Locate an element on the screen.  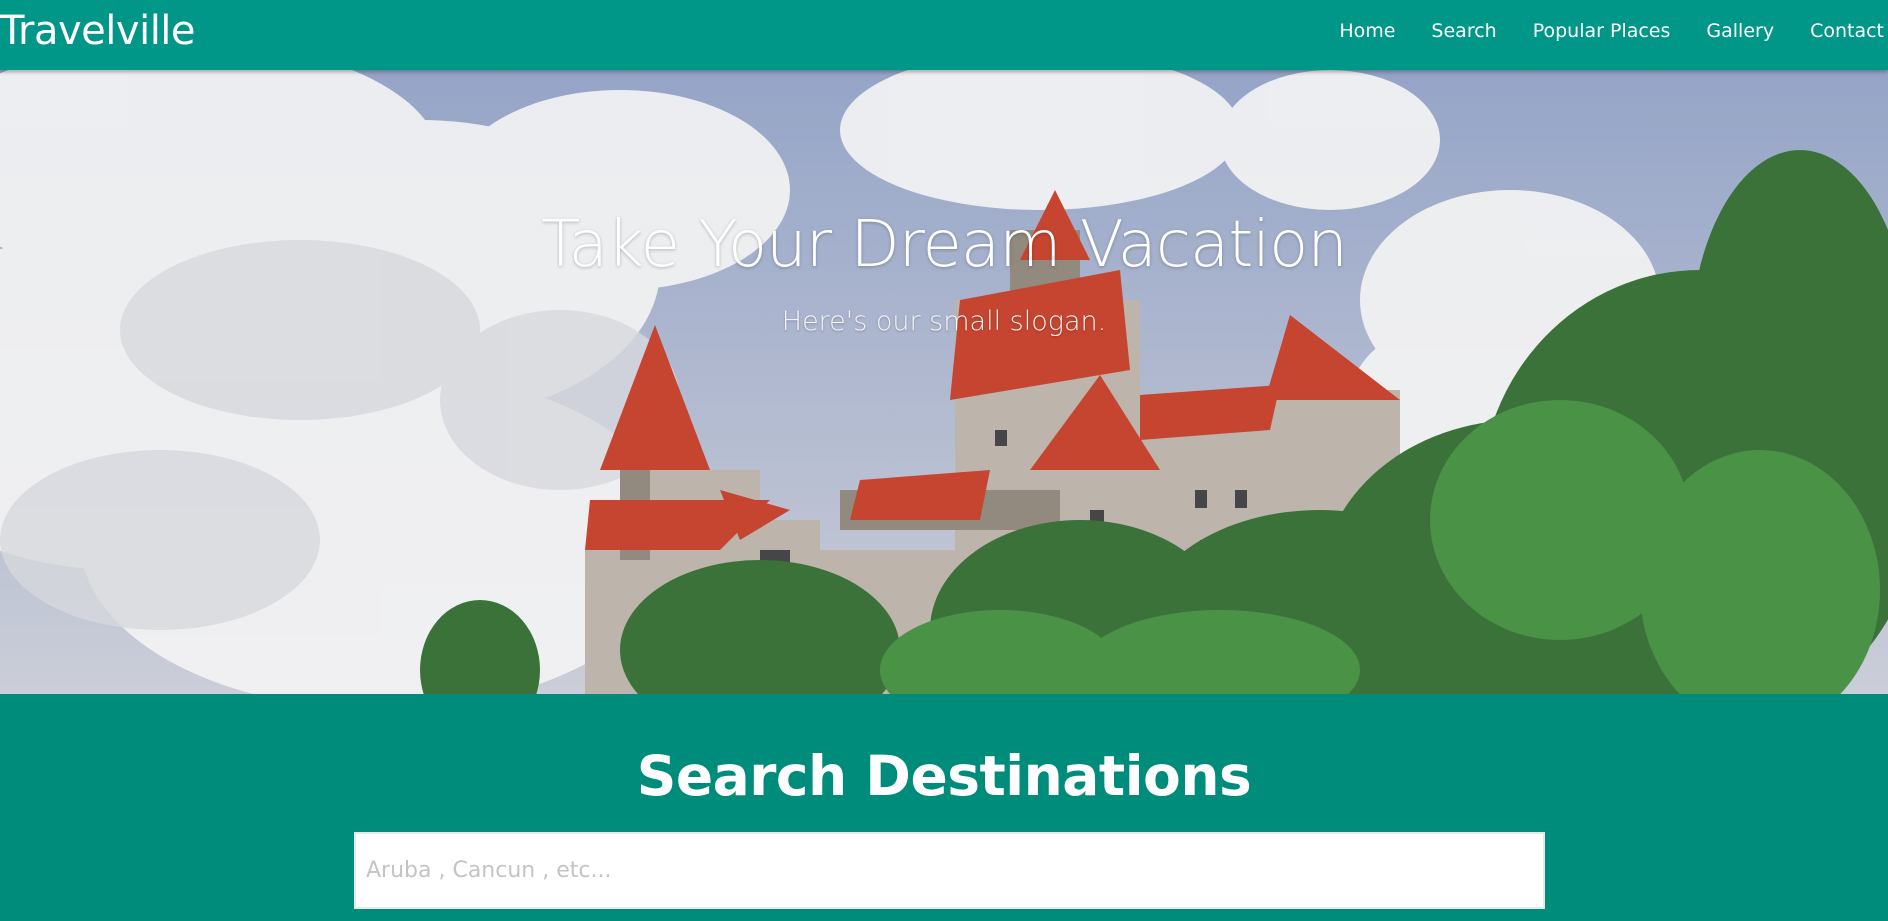
hero-slogan: Here's our small slogan. is located at coordinates (944, 321).